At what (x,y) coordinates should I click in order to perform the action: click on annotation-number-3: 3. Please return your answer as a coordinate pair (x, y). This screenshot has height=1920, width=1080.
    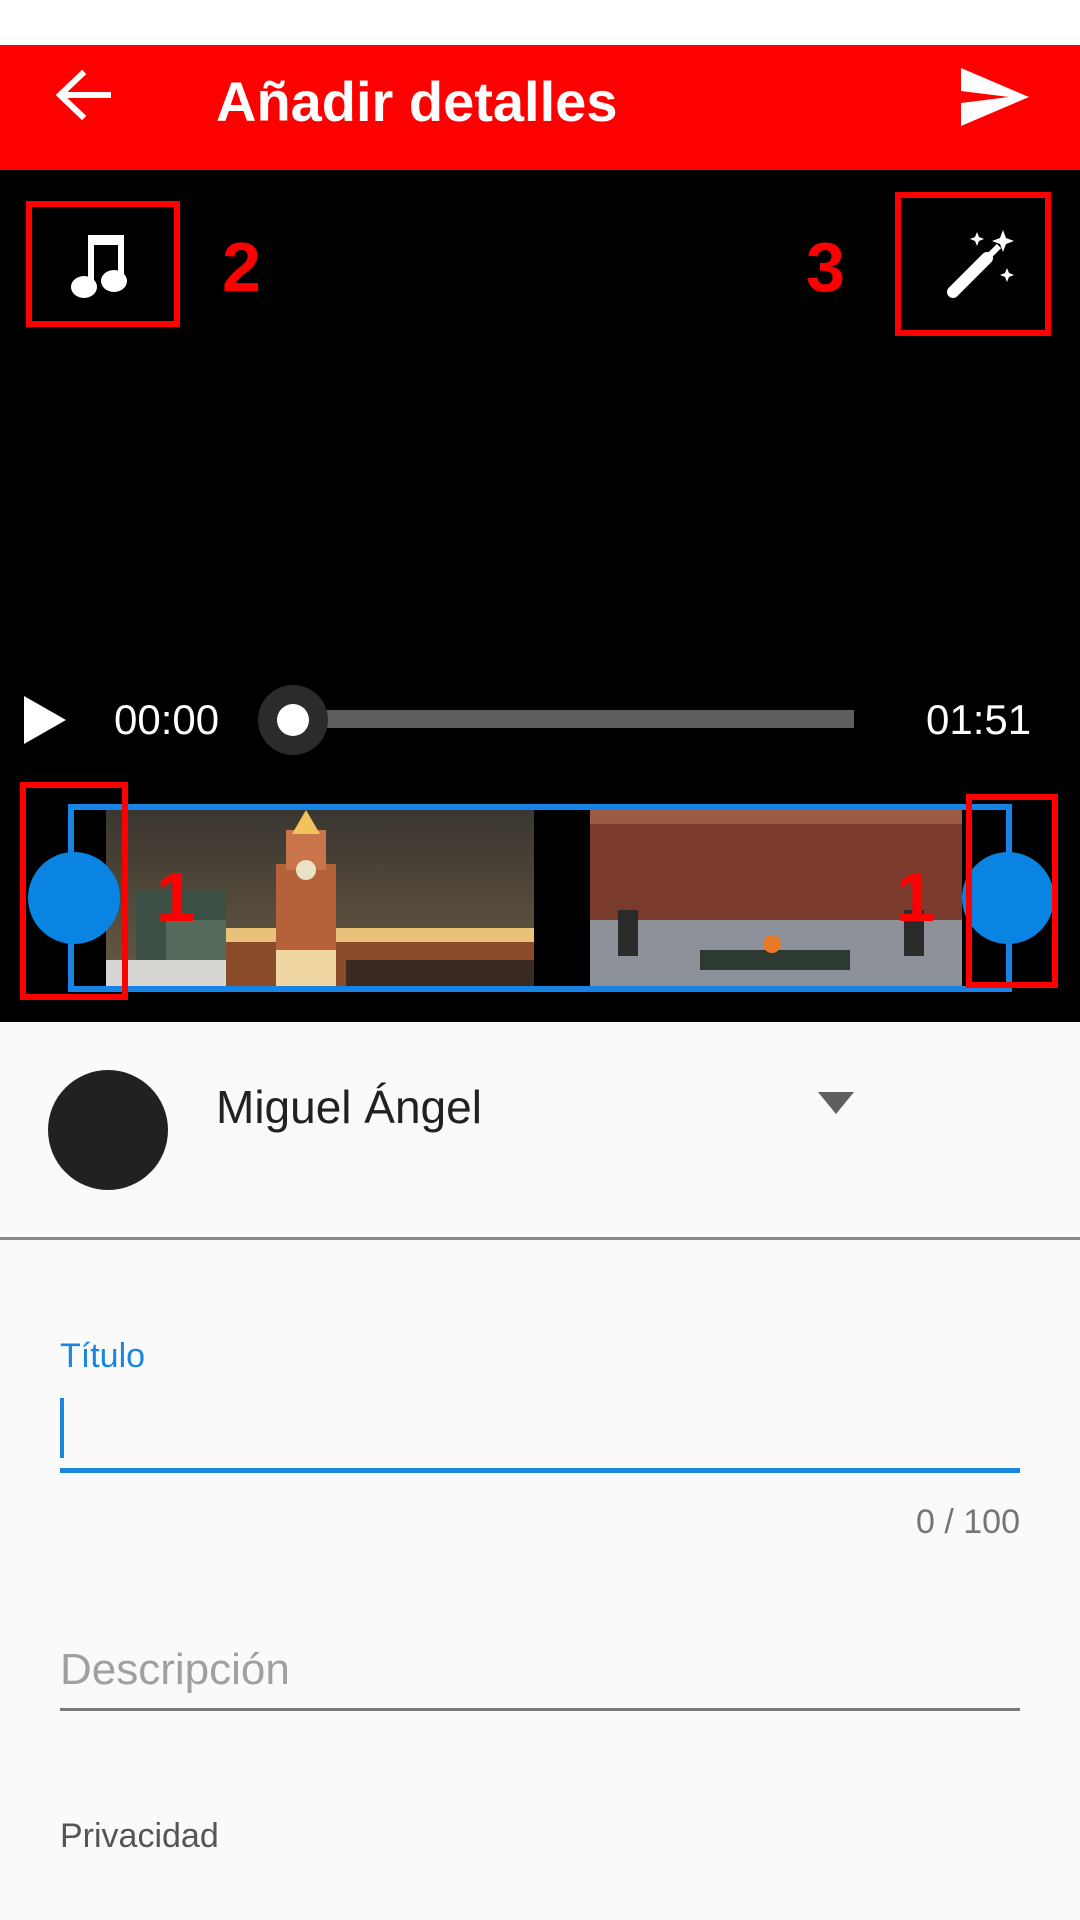
    Looking at the image, I should click on (825, 267).